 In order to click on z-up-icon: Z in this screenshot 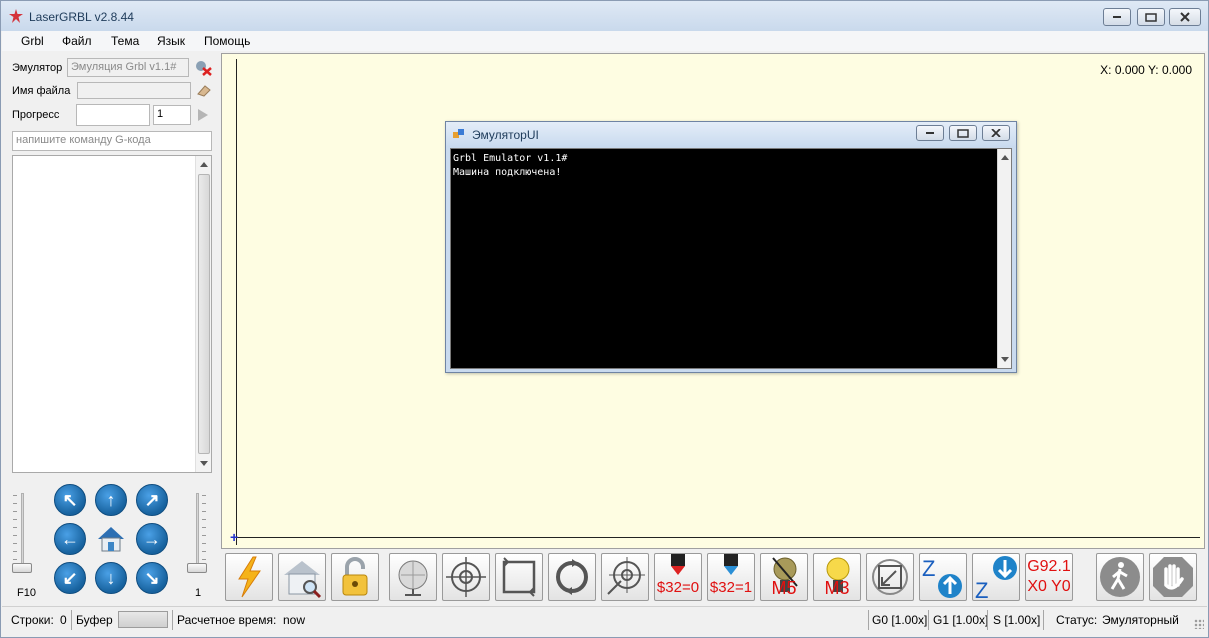, I will do `click(942, 577)`.